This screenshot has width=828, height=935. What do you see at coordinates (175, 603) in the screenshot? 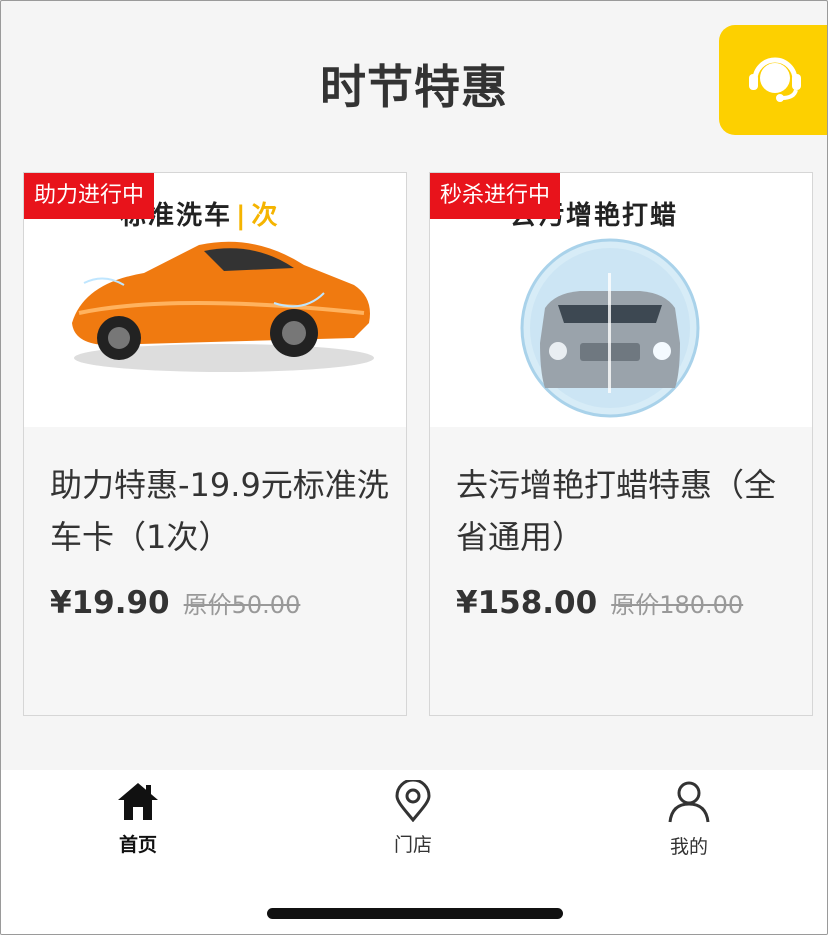
I see `price-row: ¥19.90 原价50.00` at bounding box center [175, 603].